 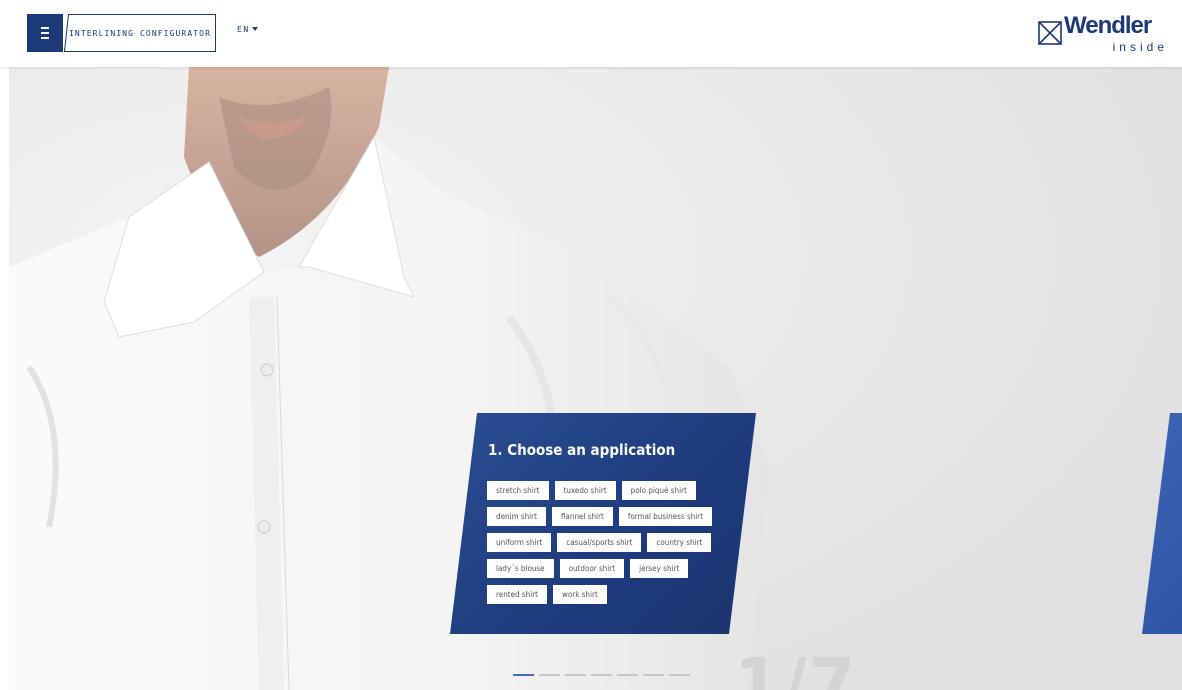 I want to click on option-work-shirt: work shirt, so click(x=579, y=594).